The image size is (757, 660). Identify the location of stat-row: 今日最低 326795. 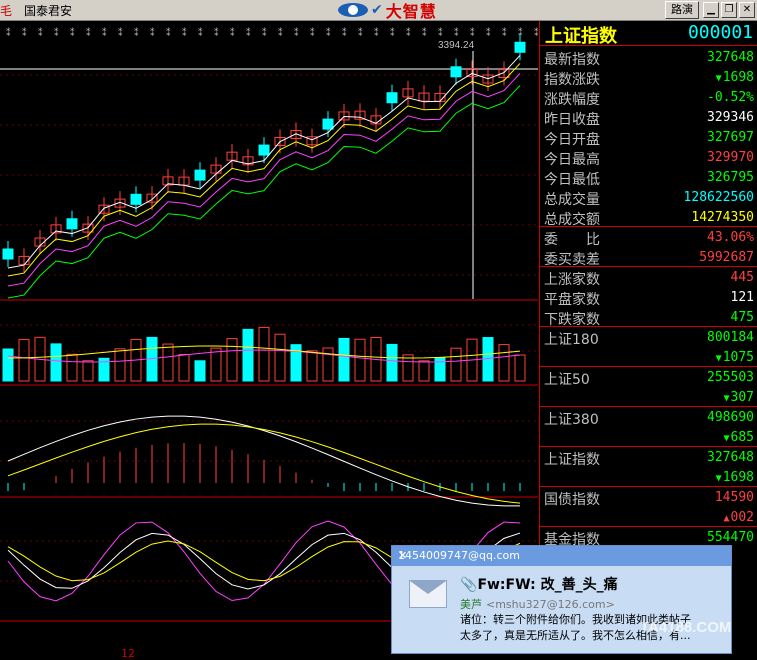
(648, 177).